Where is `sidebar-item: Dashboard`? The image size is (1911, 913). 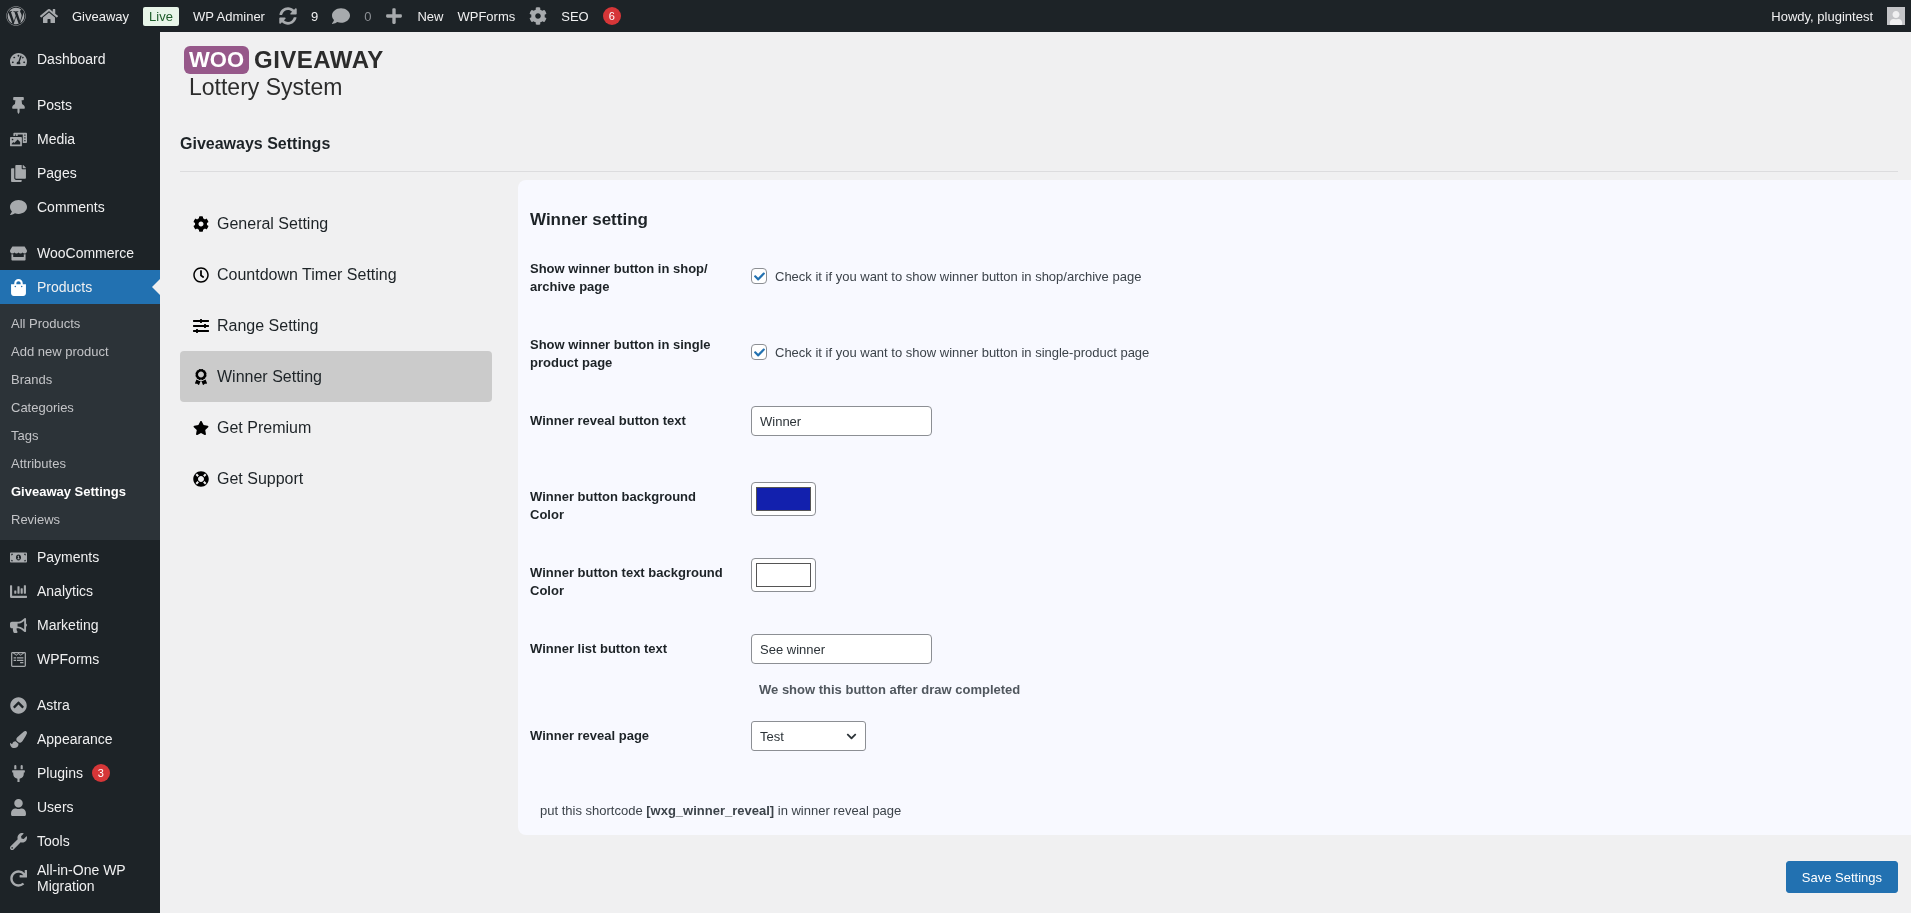 sidebar-item: Dashboard is located at coordinates (80, 59).